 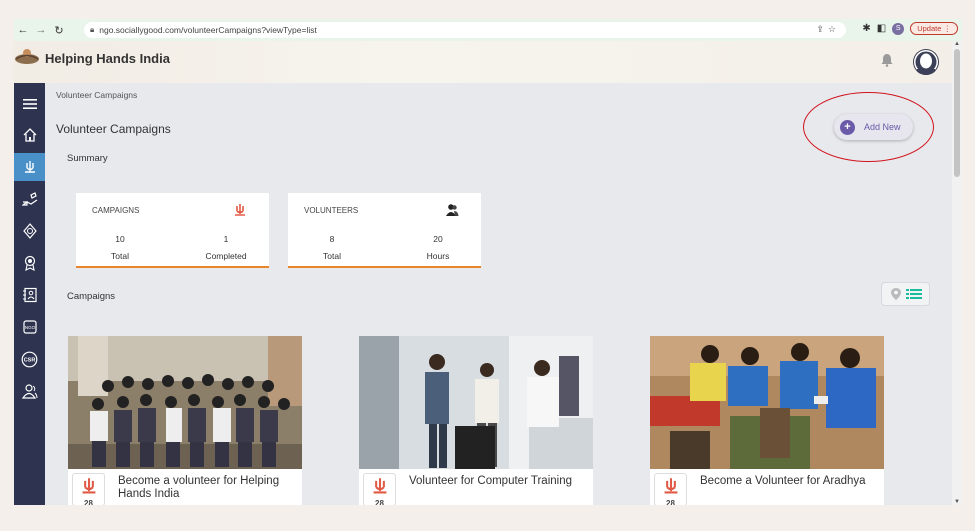 I want to click on campaign-title: Volunteer for Computer Training, so click(x=499, y=481).